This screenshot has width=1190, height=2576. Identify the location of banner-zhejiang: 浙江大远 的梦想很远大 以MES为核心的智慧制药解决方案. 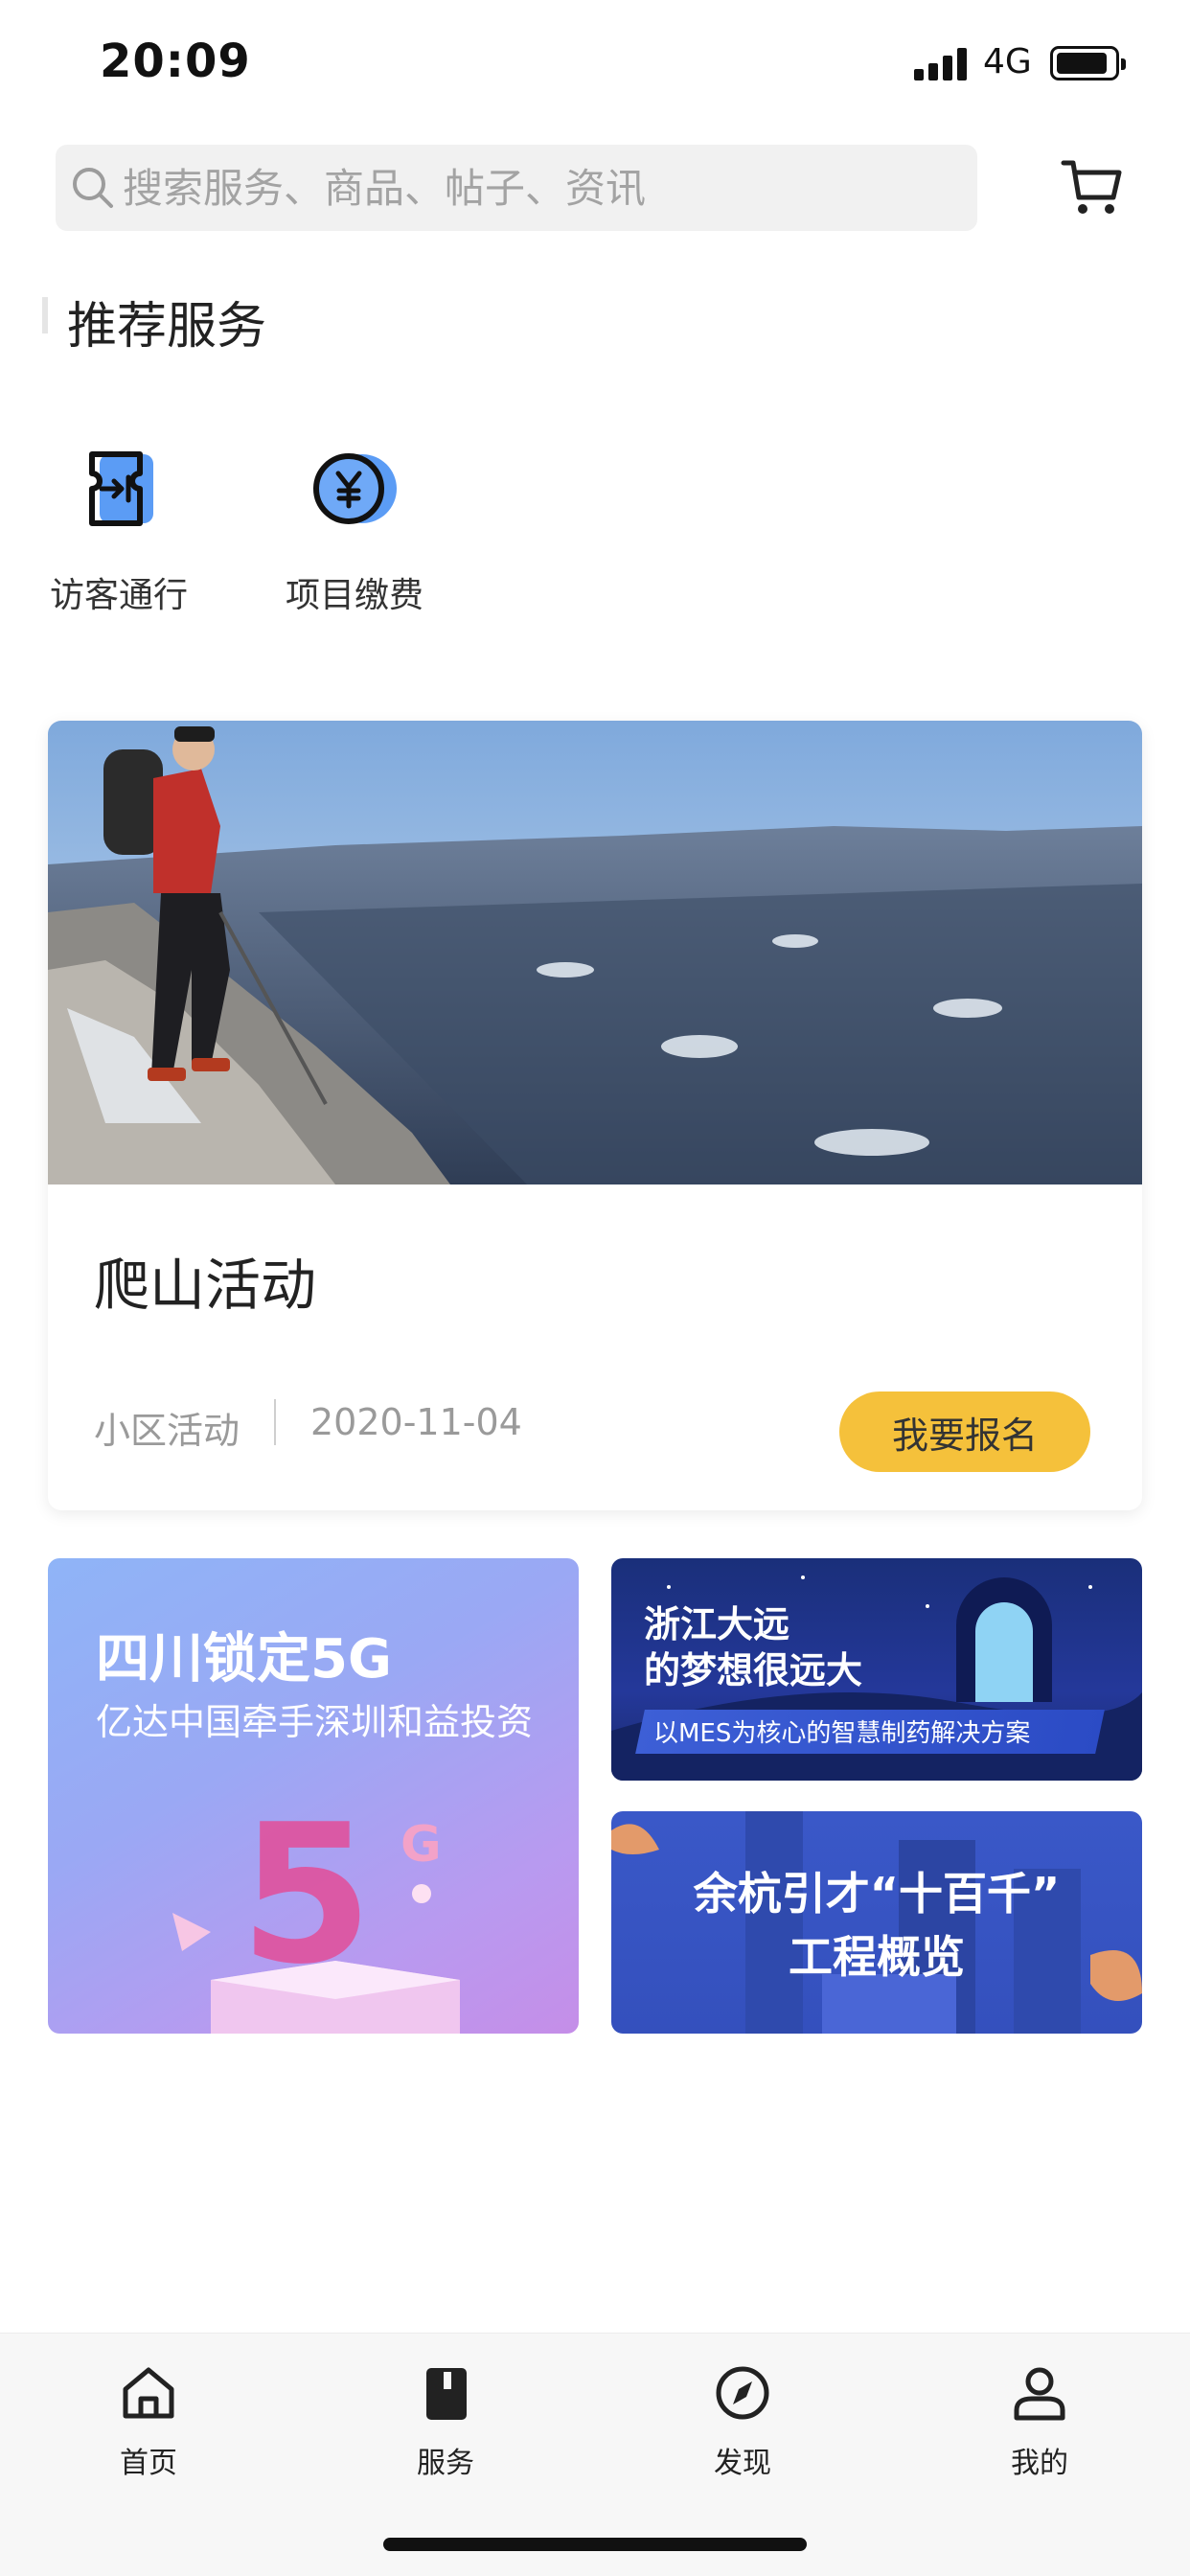
(876, 1669).